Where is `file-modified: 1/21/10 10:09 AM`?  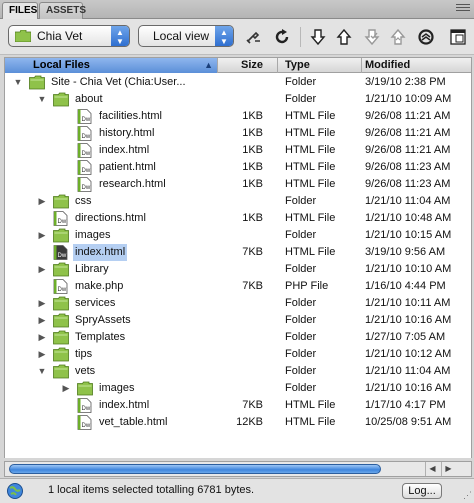
file-modified: 1/21/10 10:09 AM is located at coordinates (408, 99).